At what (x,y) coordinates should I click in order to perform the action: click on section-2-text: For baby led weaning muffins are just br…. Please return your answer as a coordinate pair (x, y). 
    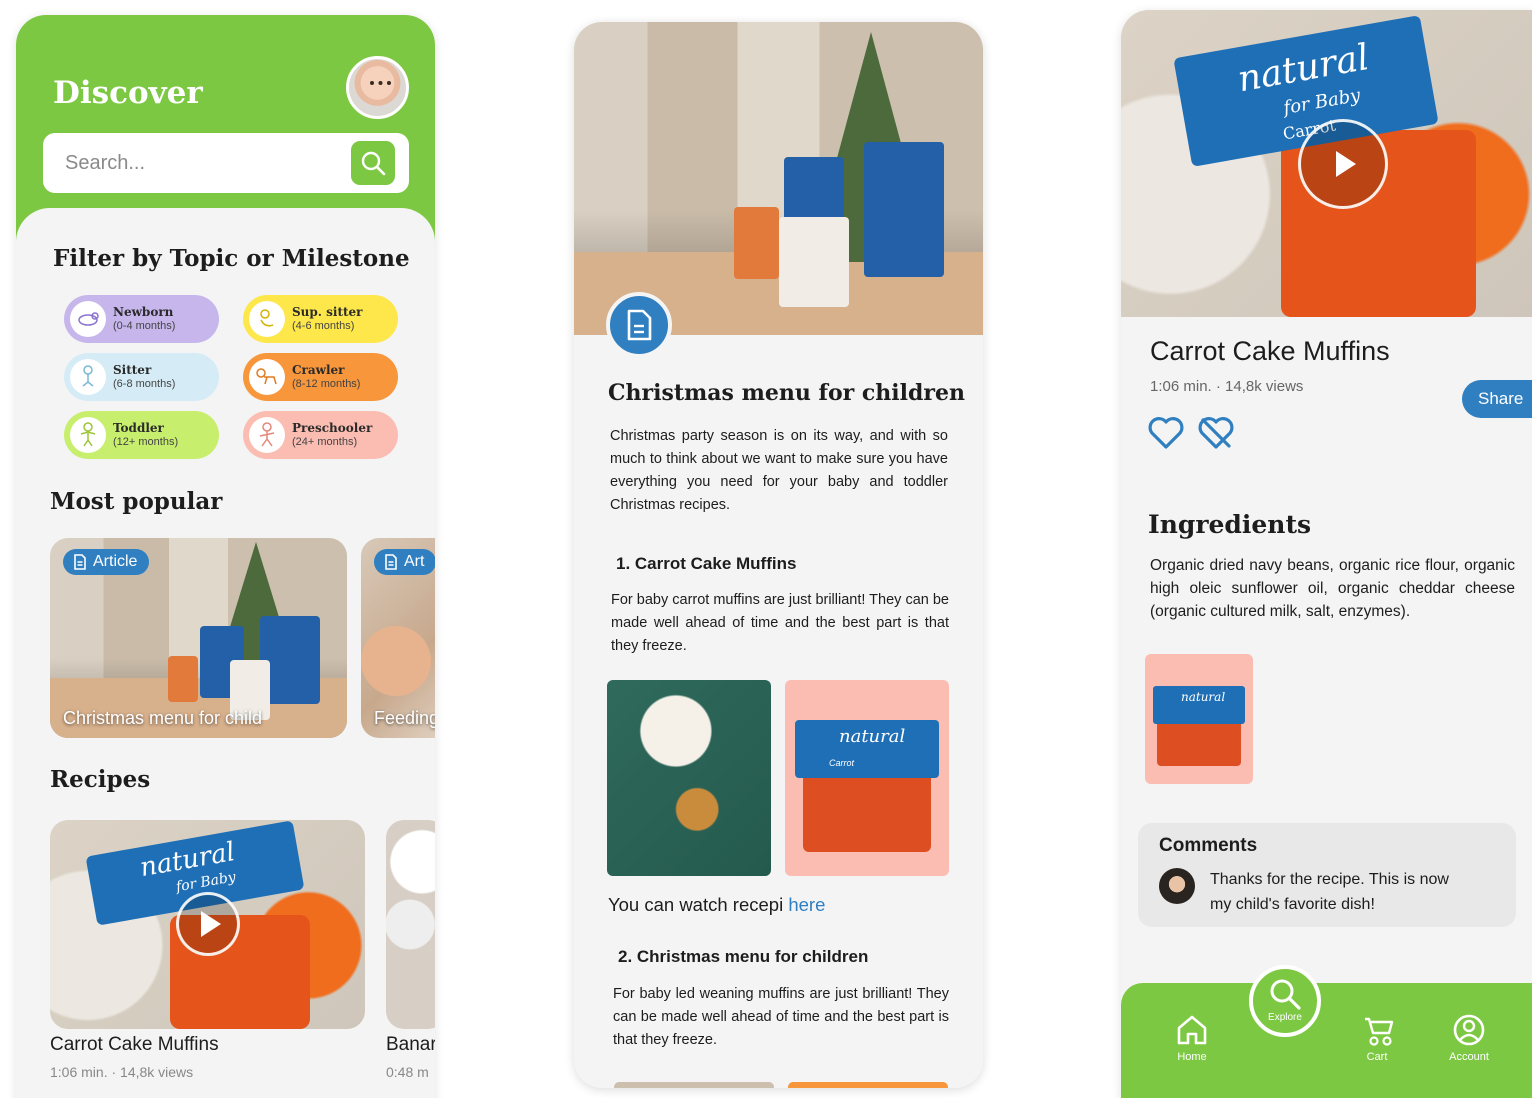
    Looking at the image, I should click on (781, 1017).